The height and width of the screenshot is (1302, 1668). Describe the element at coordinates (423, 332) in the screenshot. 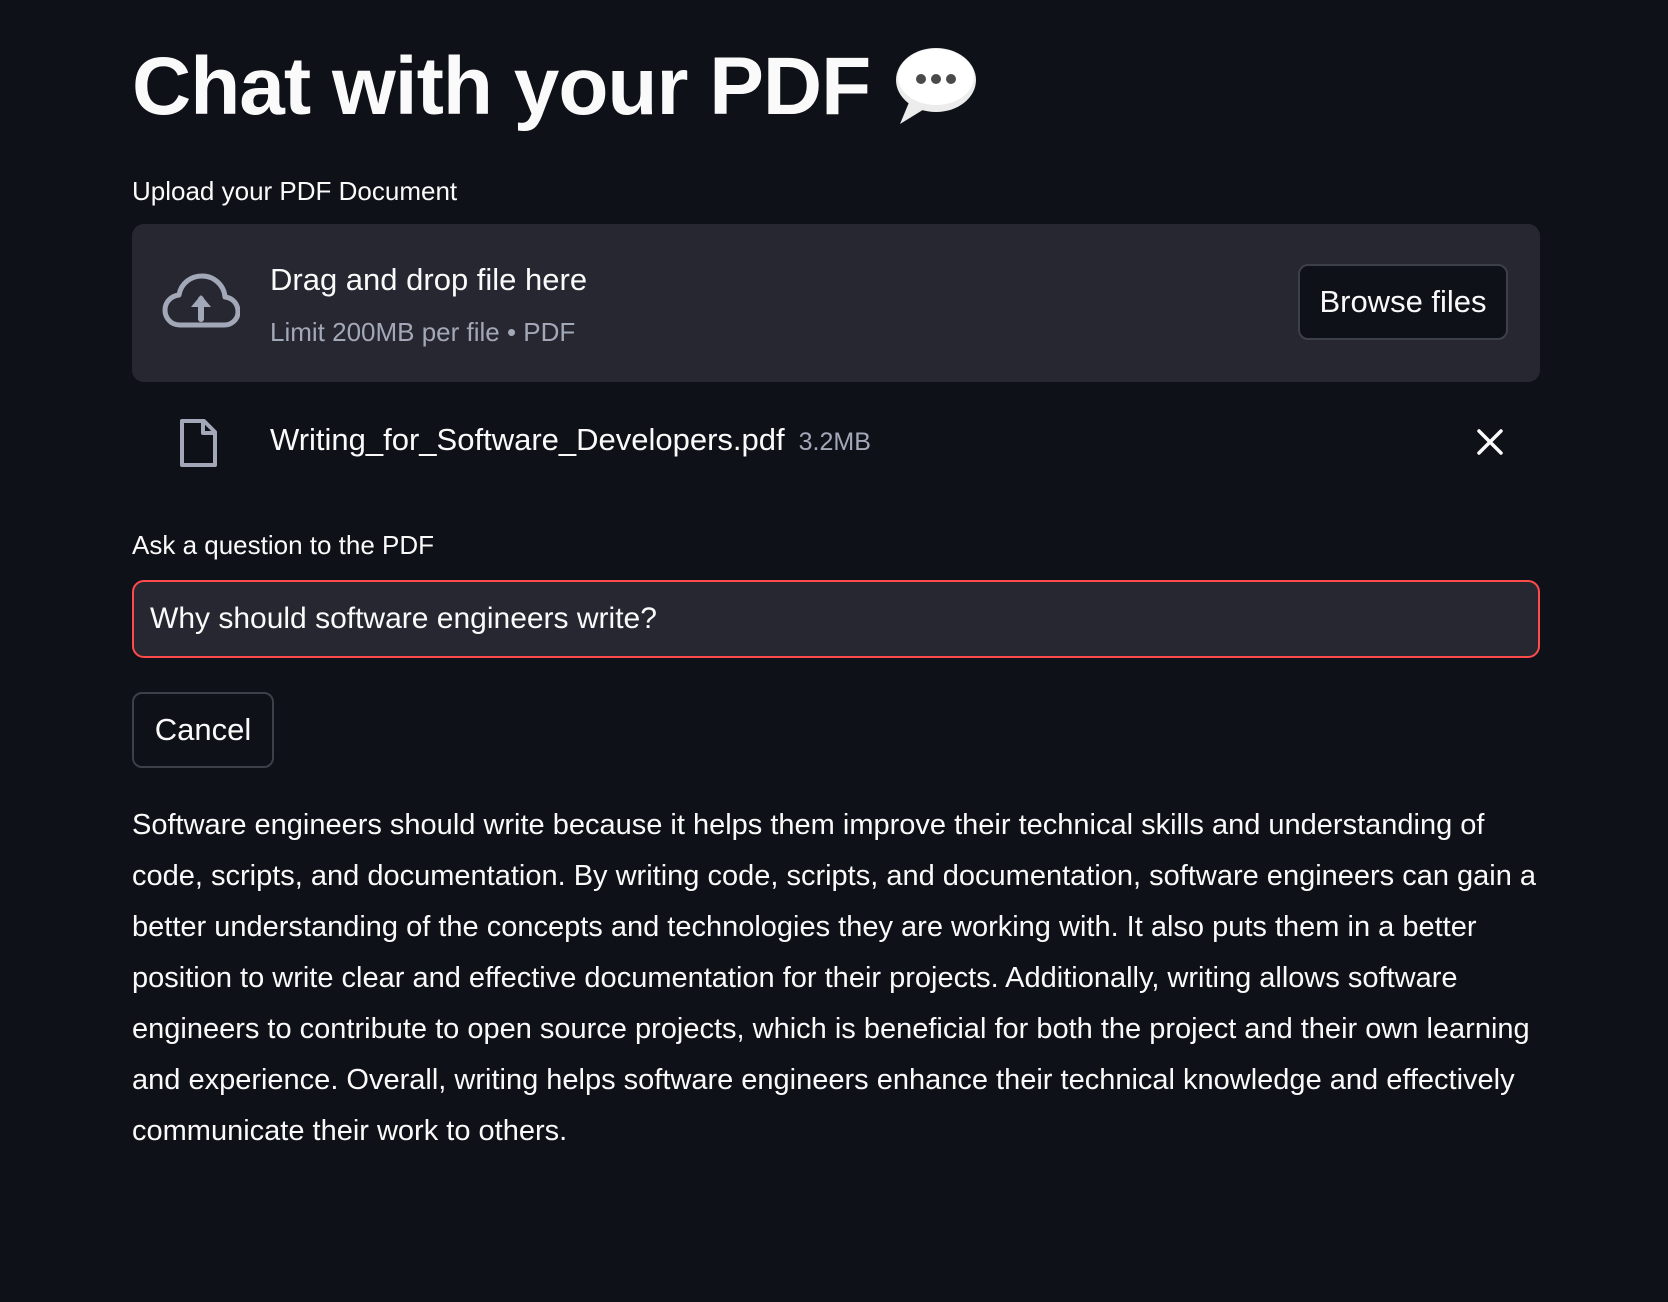

I see `dropzone-limit-text: Limit 200MB per file • PDF` at that location.